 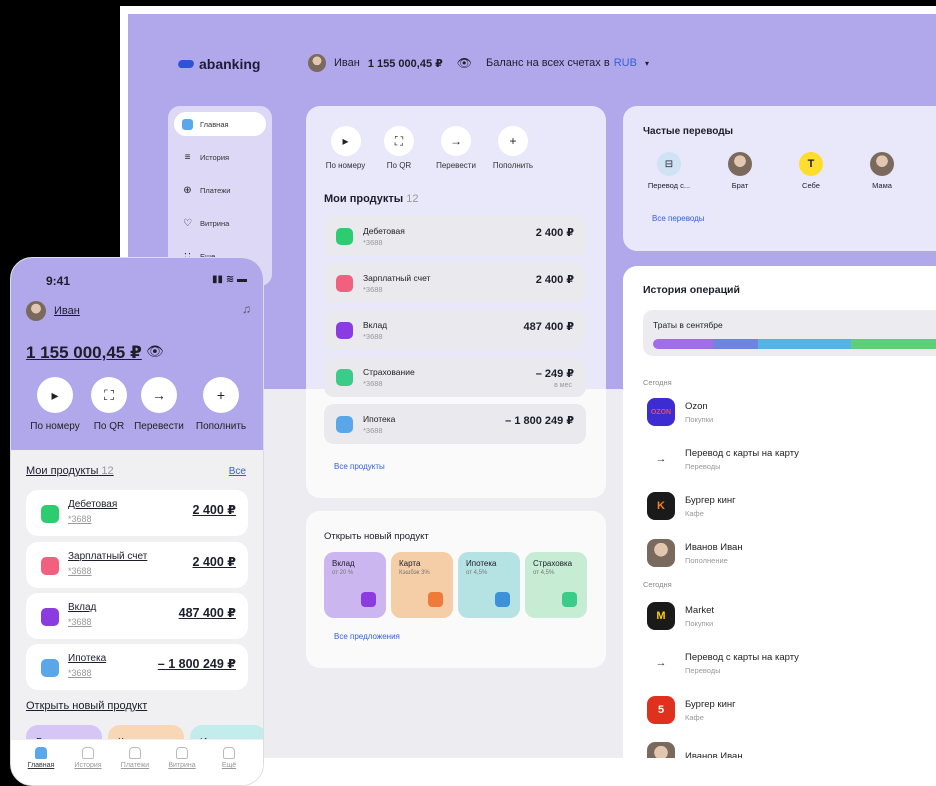 I want to click on operation-row: M Market Покупки, so click(x=680, y=616).